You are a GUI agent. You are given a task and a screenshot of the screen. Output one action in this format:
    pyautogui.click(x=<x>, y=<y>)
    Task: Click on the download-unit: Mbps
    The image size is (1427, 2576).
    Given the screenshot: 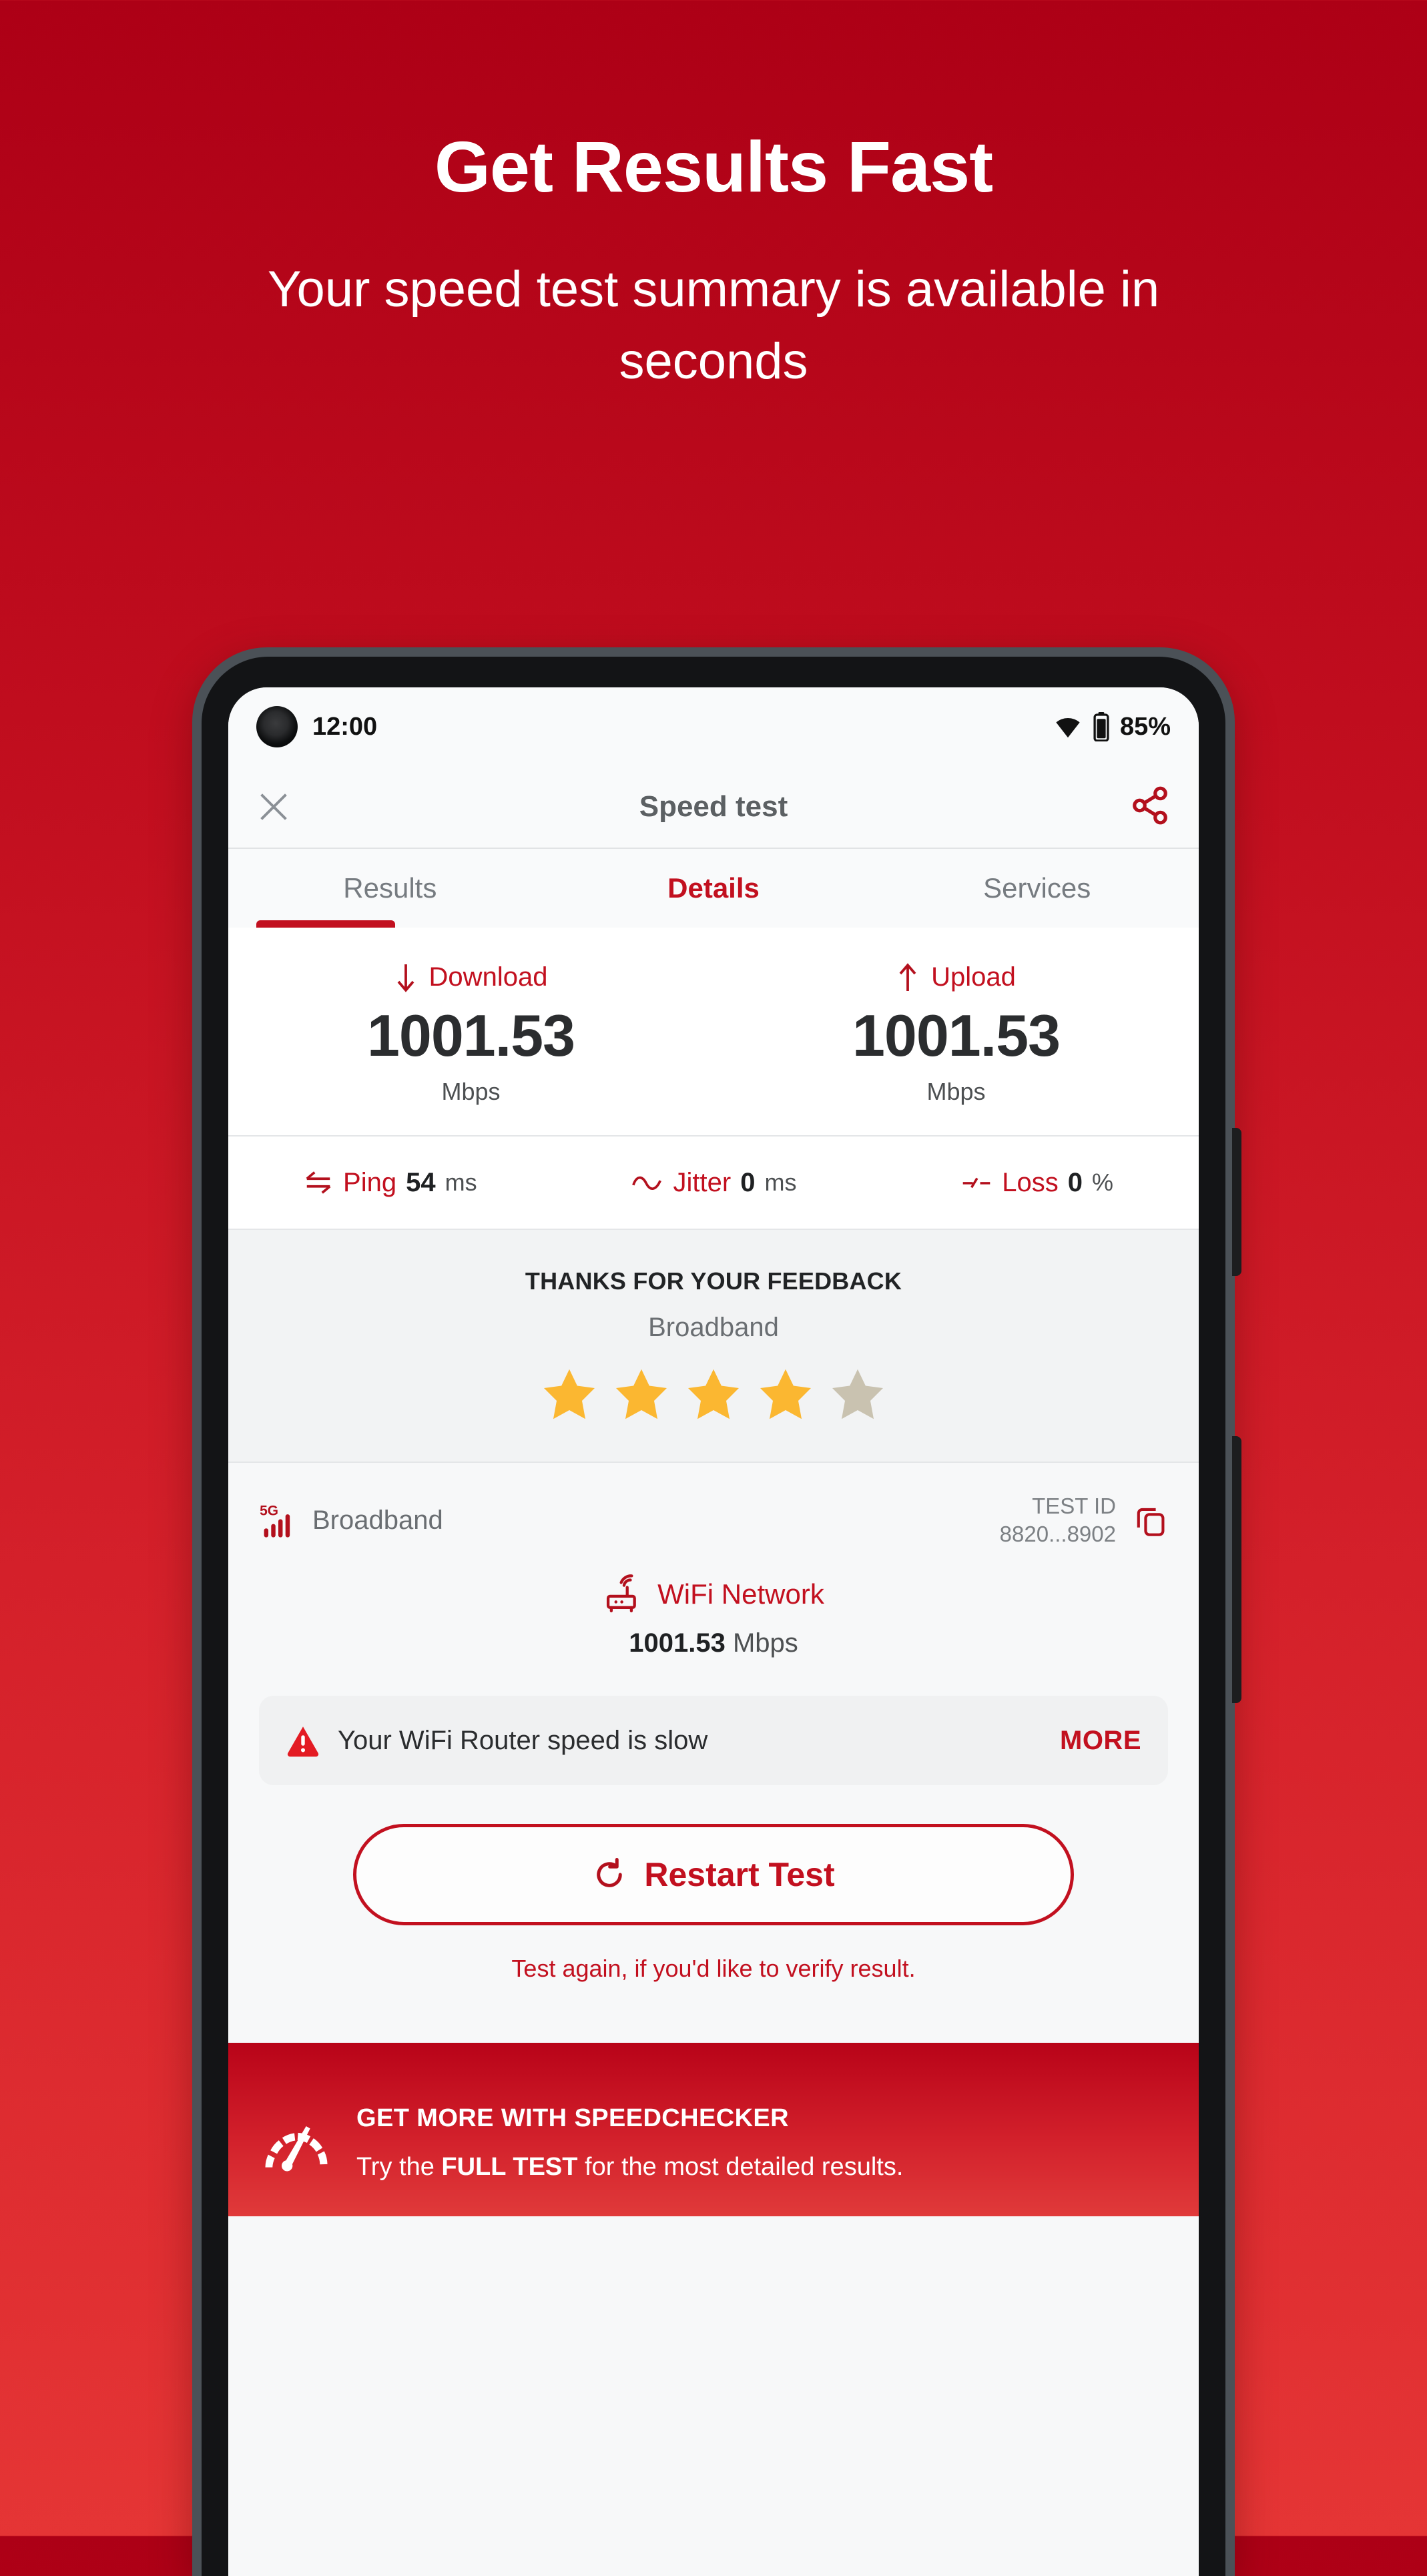 What is the action you would take?
    pyautogui.click(x=471, y=1091)
    